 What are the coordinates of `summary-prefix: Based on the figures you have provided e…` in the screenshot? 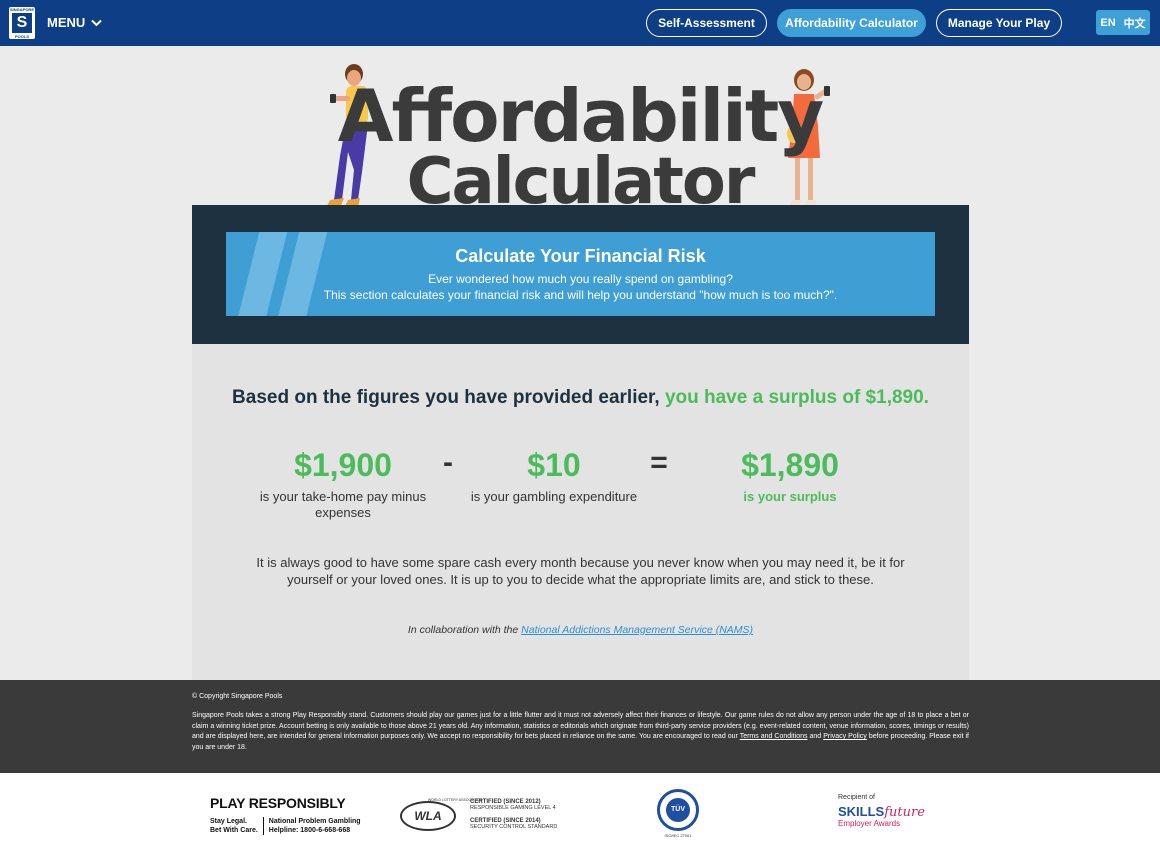 It's located at (446, 397).